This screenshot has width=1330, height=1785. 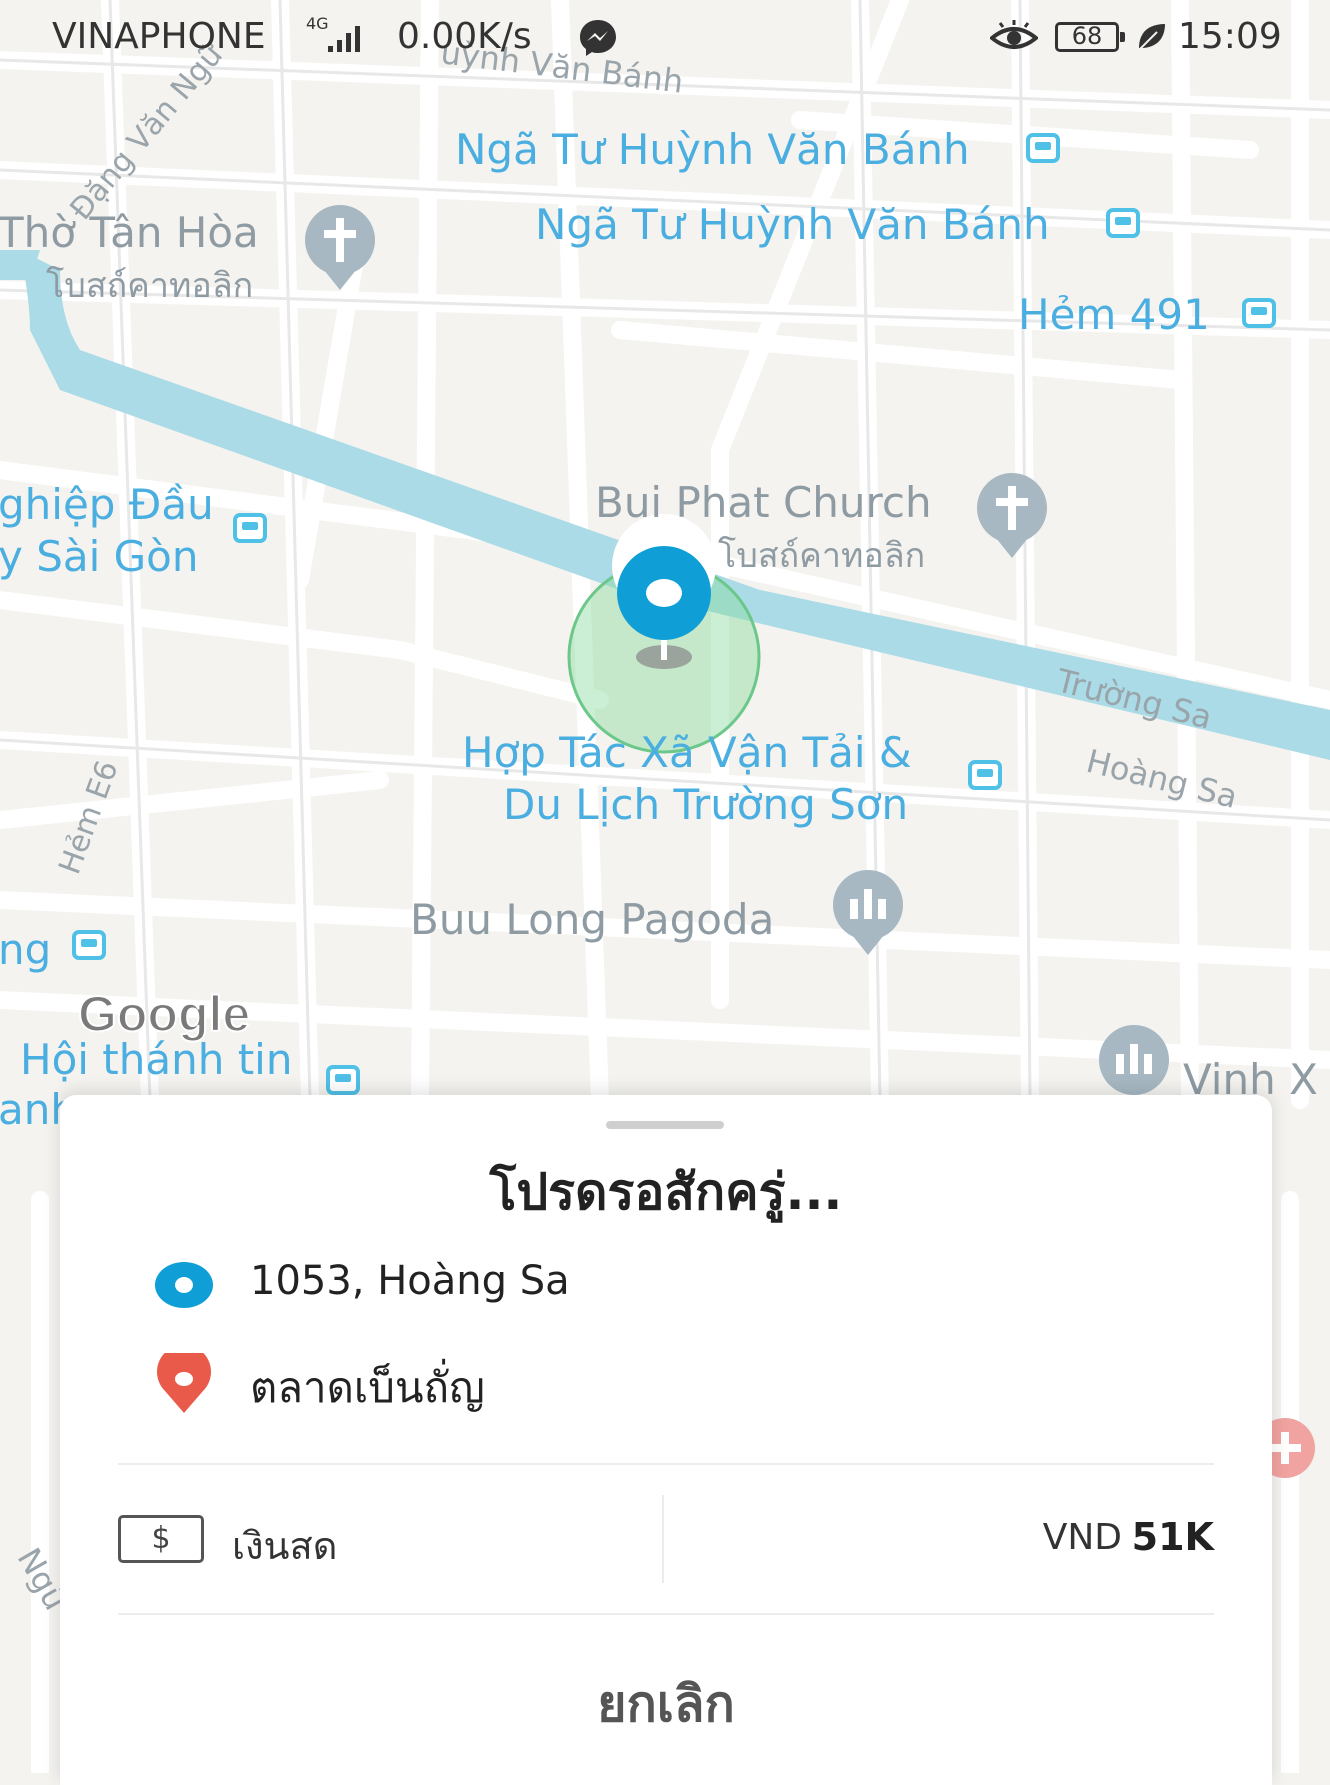 What do you see at coordinates (663, 1539) in the screenshot?
I see `payment-divider` at bounding box center [663, 1539].